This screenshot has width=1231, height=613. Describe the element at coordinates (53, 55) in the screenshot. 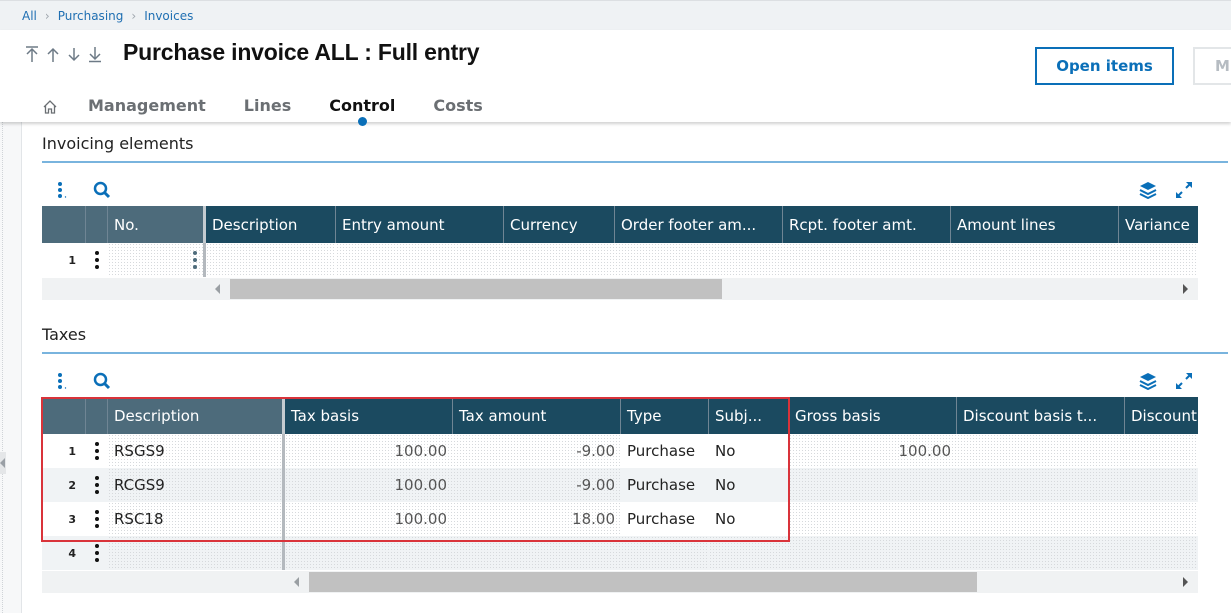

I see `previous-record-icon` at that location.